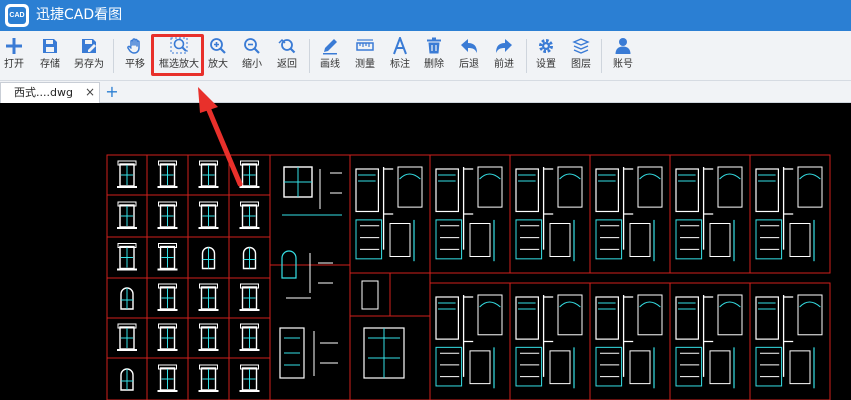 This screenshot has width=851, height=400. I want to click on pan-button: 平移, so click(135, 55).